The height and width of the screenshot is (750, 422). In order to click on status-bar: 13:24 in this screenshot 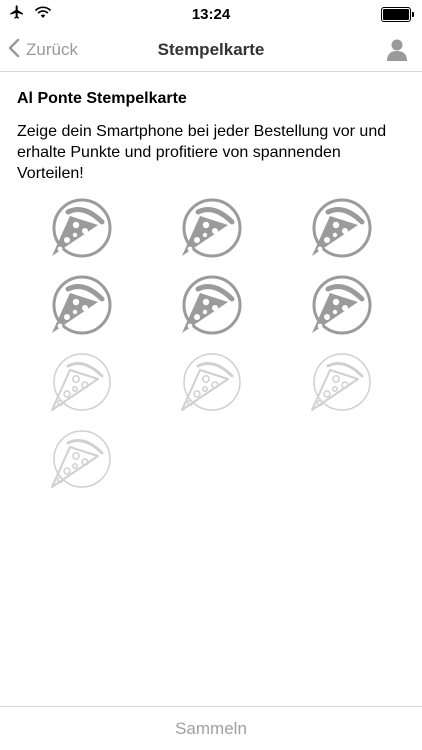, I will do `click(211, 14)`.